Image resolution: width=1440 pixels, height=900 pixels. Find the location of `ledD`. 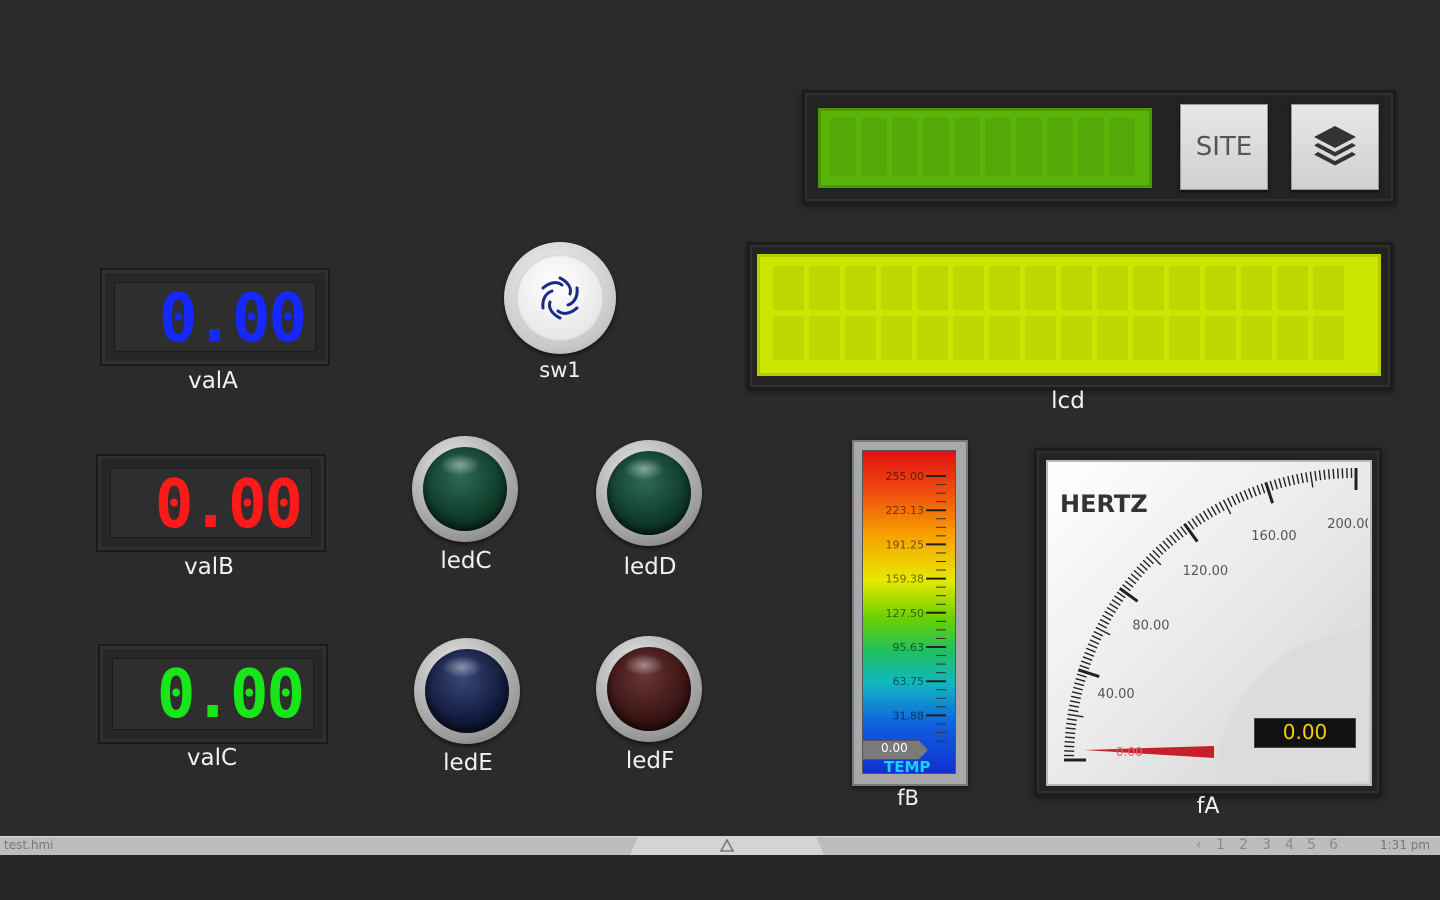

ledD is located at coordinates (649, 493).